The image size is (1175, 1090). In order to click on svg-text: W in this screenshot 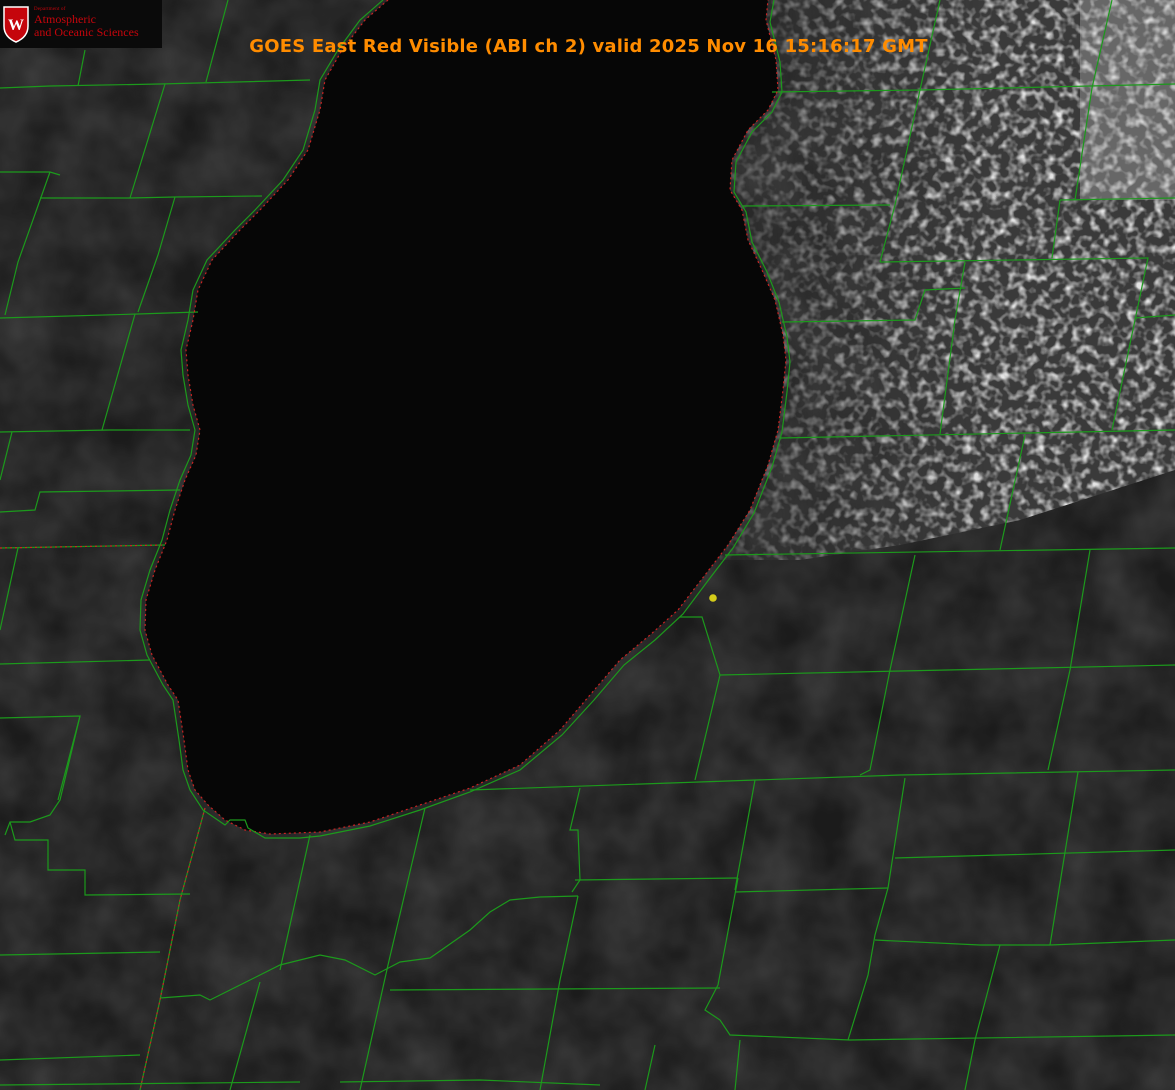, I will do `click(16, 25)`.